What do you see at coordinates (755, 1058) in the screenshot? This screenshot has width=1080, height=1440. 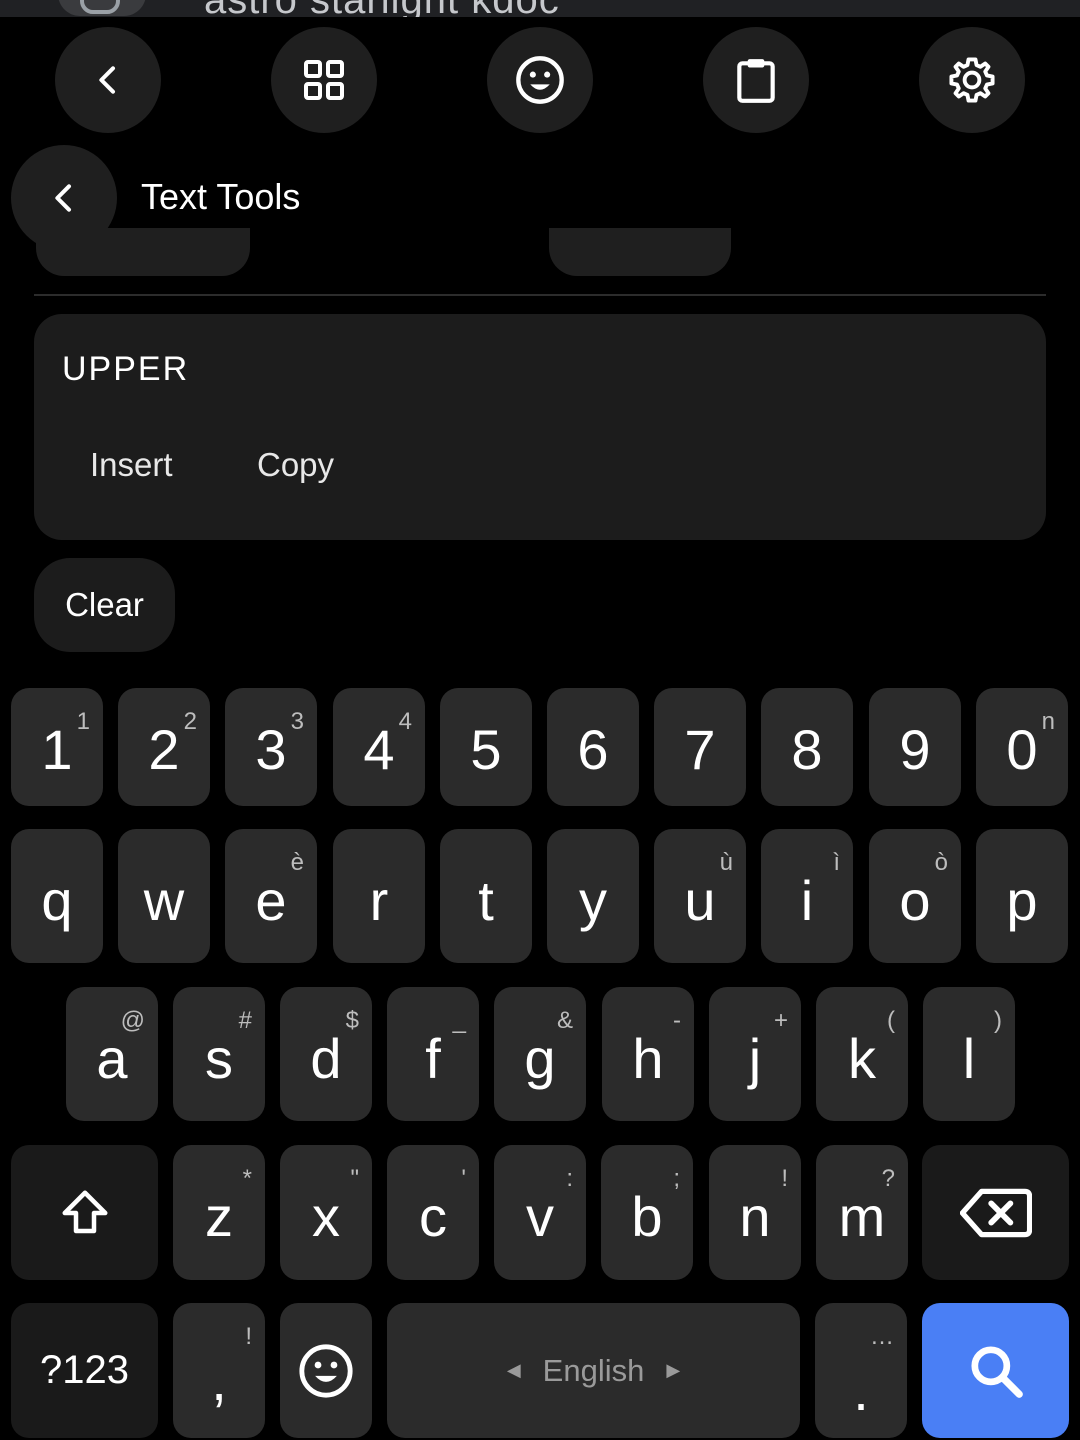 I see `key-label: j` at bounding box center [755, 1058].